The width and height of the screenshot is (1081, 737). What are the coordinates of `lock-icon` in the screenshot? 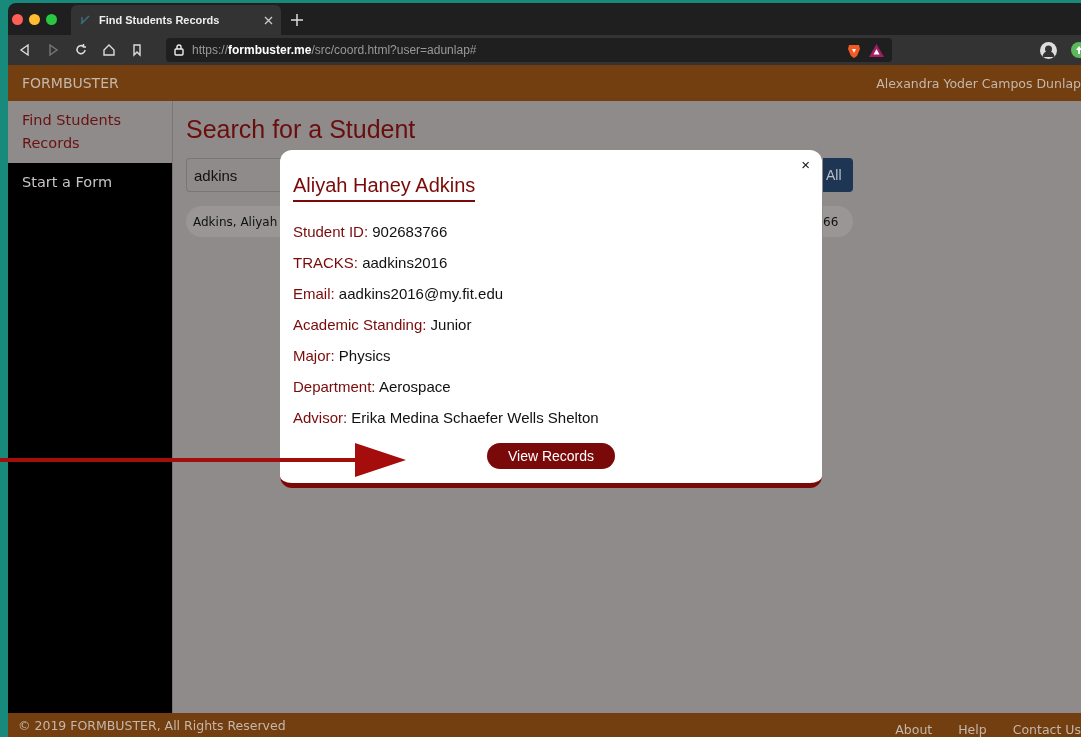 It's located at (179, 50).